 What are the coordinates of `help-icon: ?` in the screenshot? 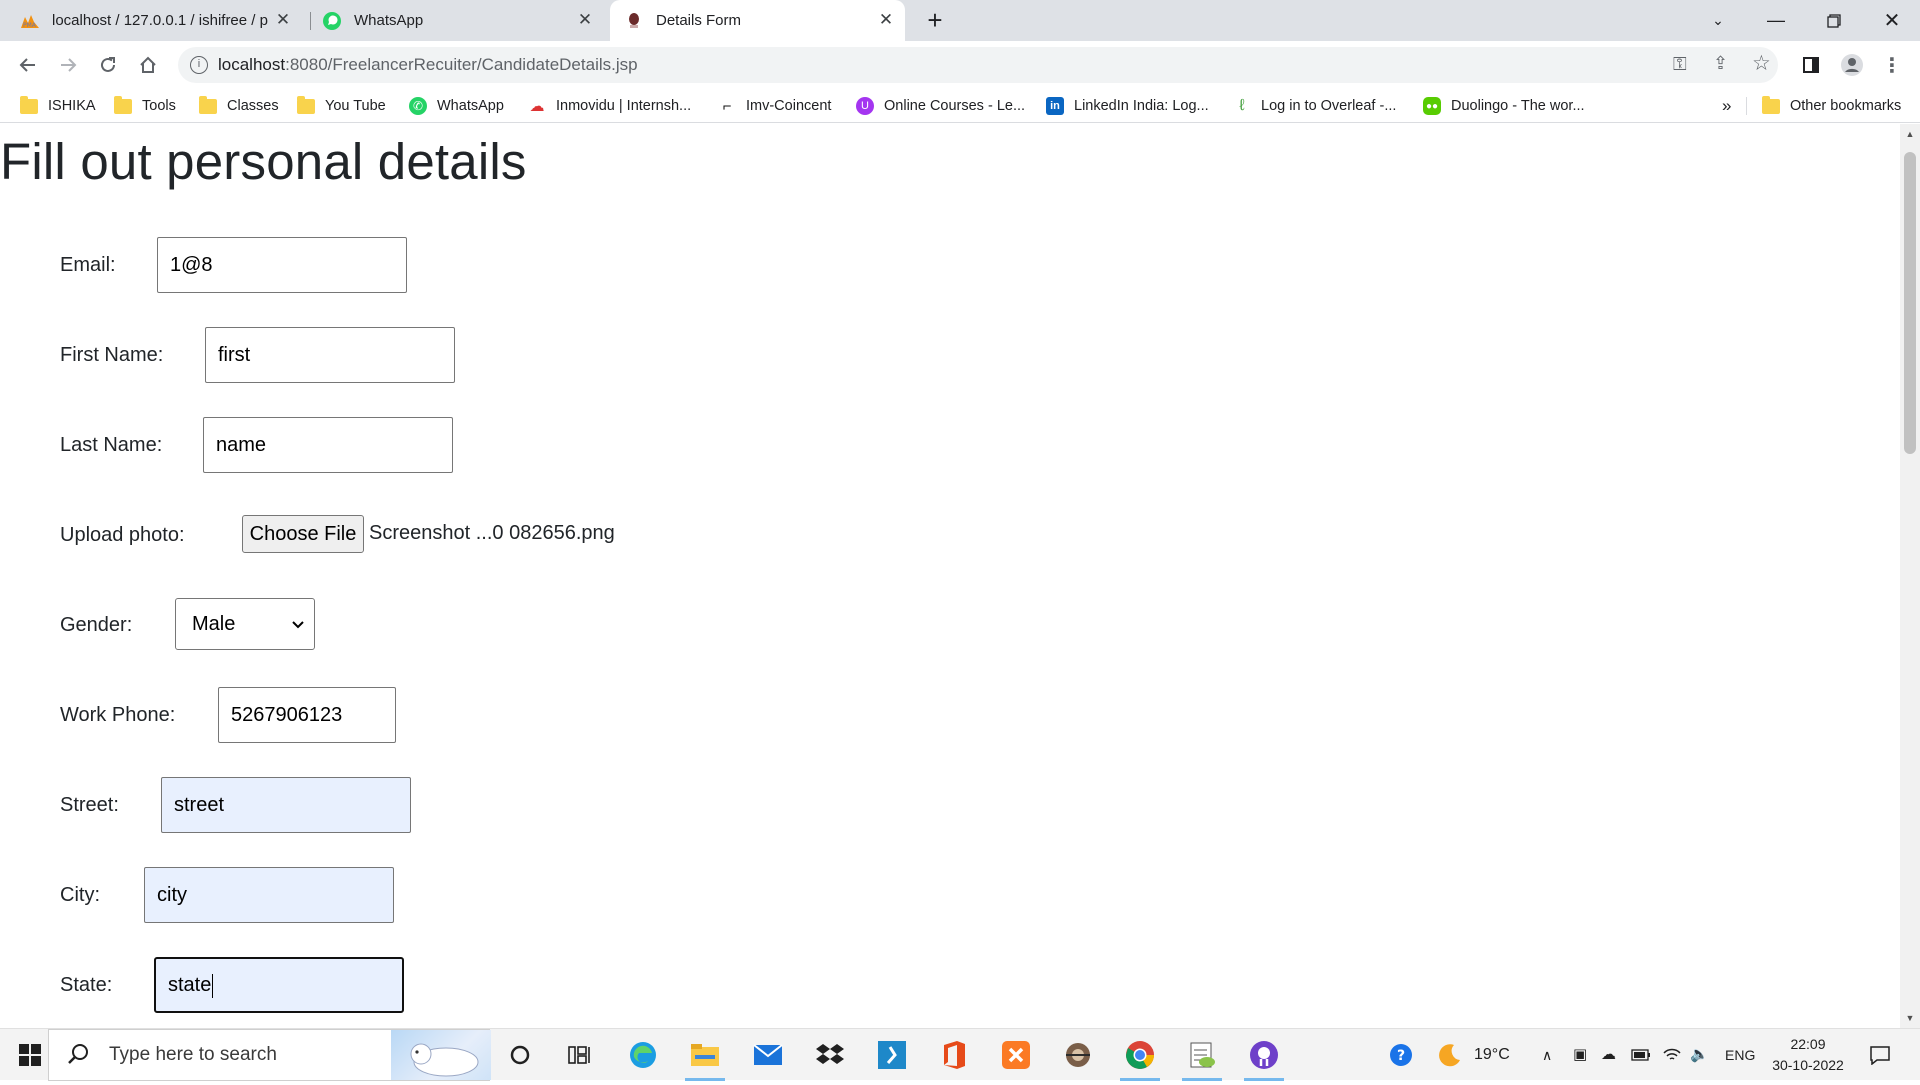 It's located at (1401, 1055).